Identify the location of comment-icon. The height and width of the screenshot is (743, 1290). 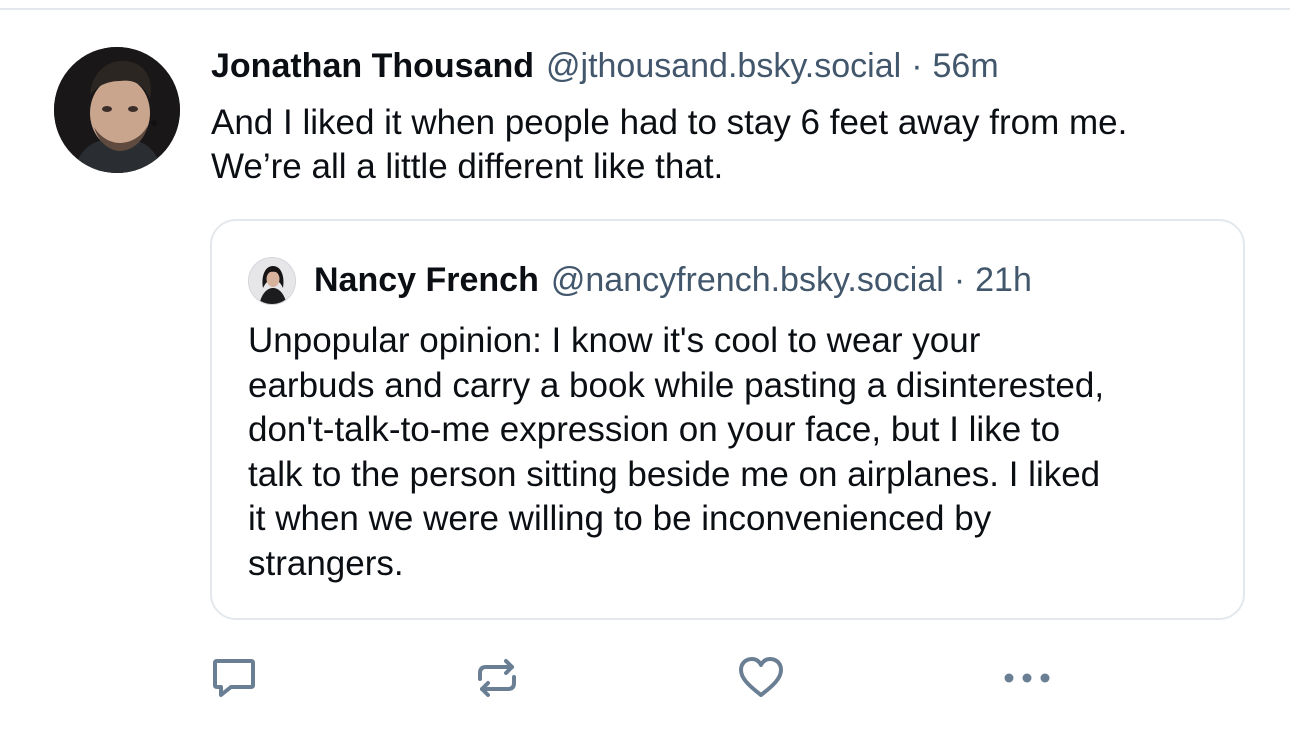
(234, 678).